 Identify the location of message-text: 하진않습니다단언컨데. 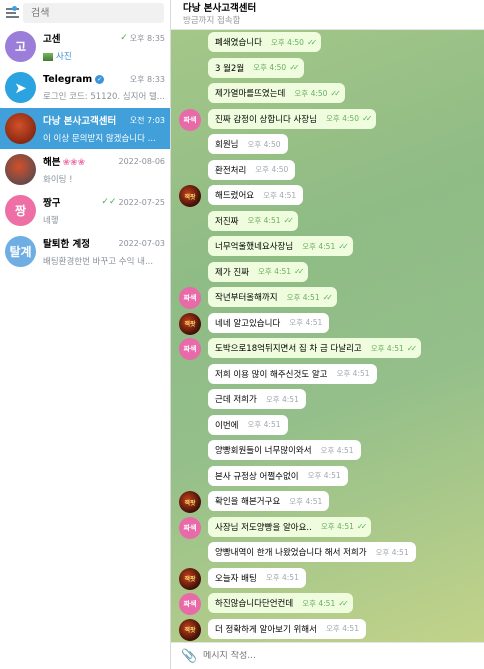
(254, 604).